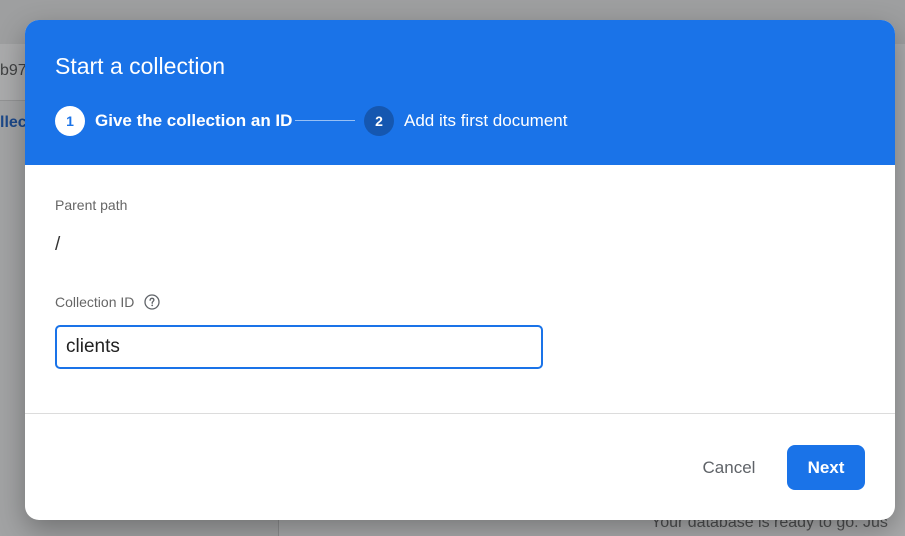 The width and height of the screenshot is (905, 536). I want to click on next-button: Next, so click(826, 467).